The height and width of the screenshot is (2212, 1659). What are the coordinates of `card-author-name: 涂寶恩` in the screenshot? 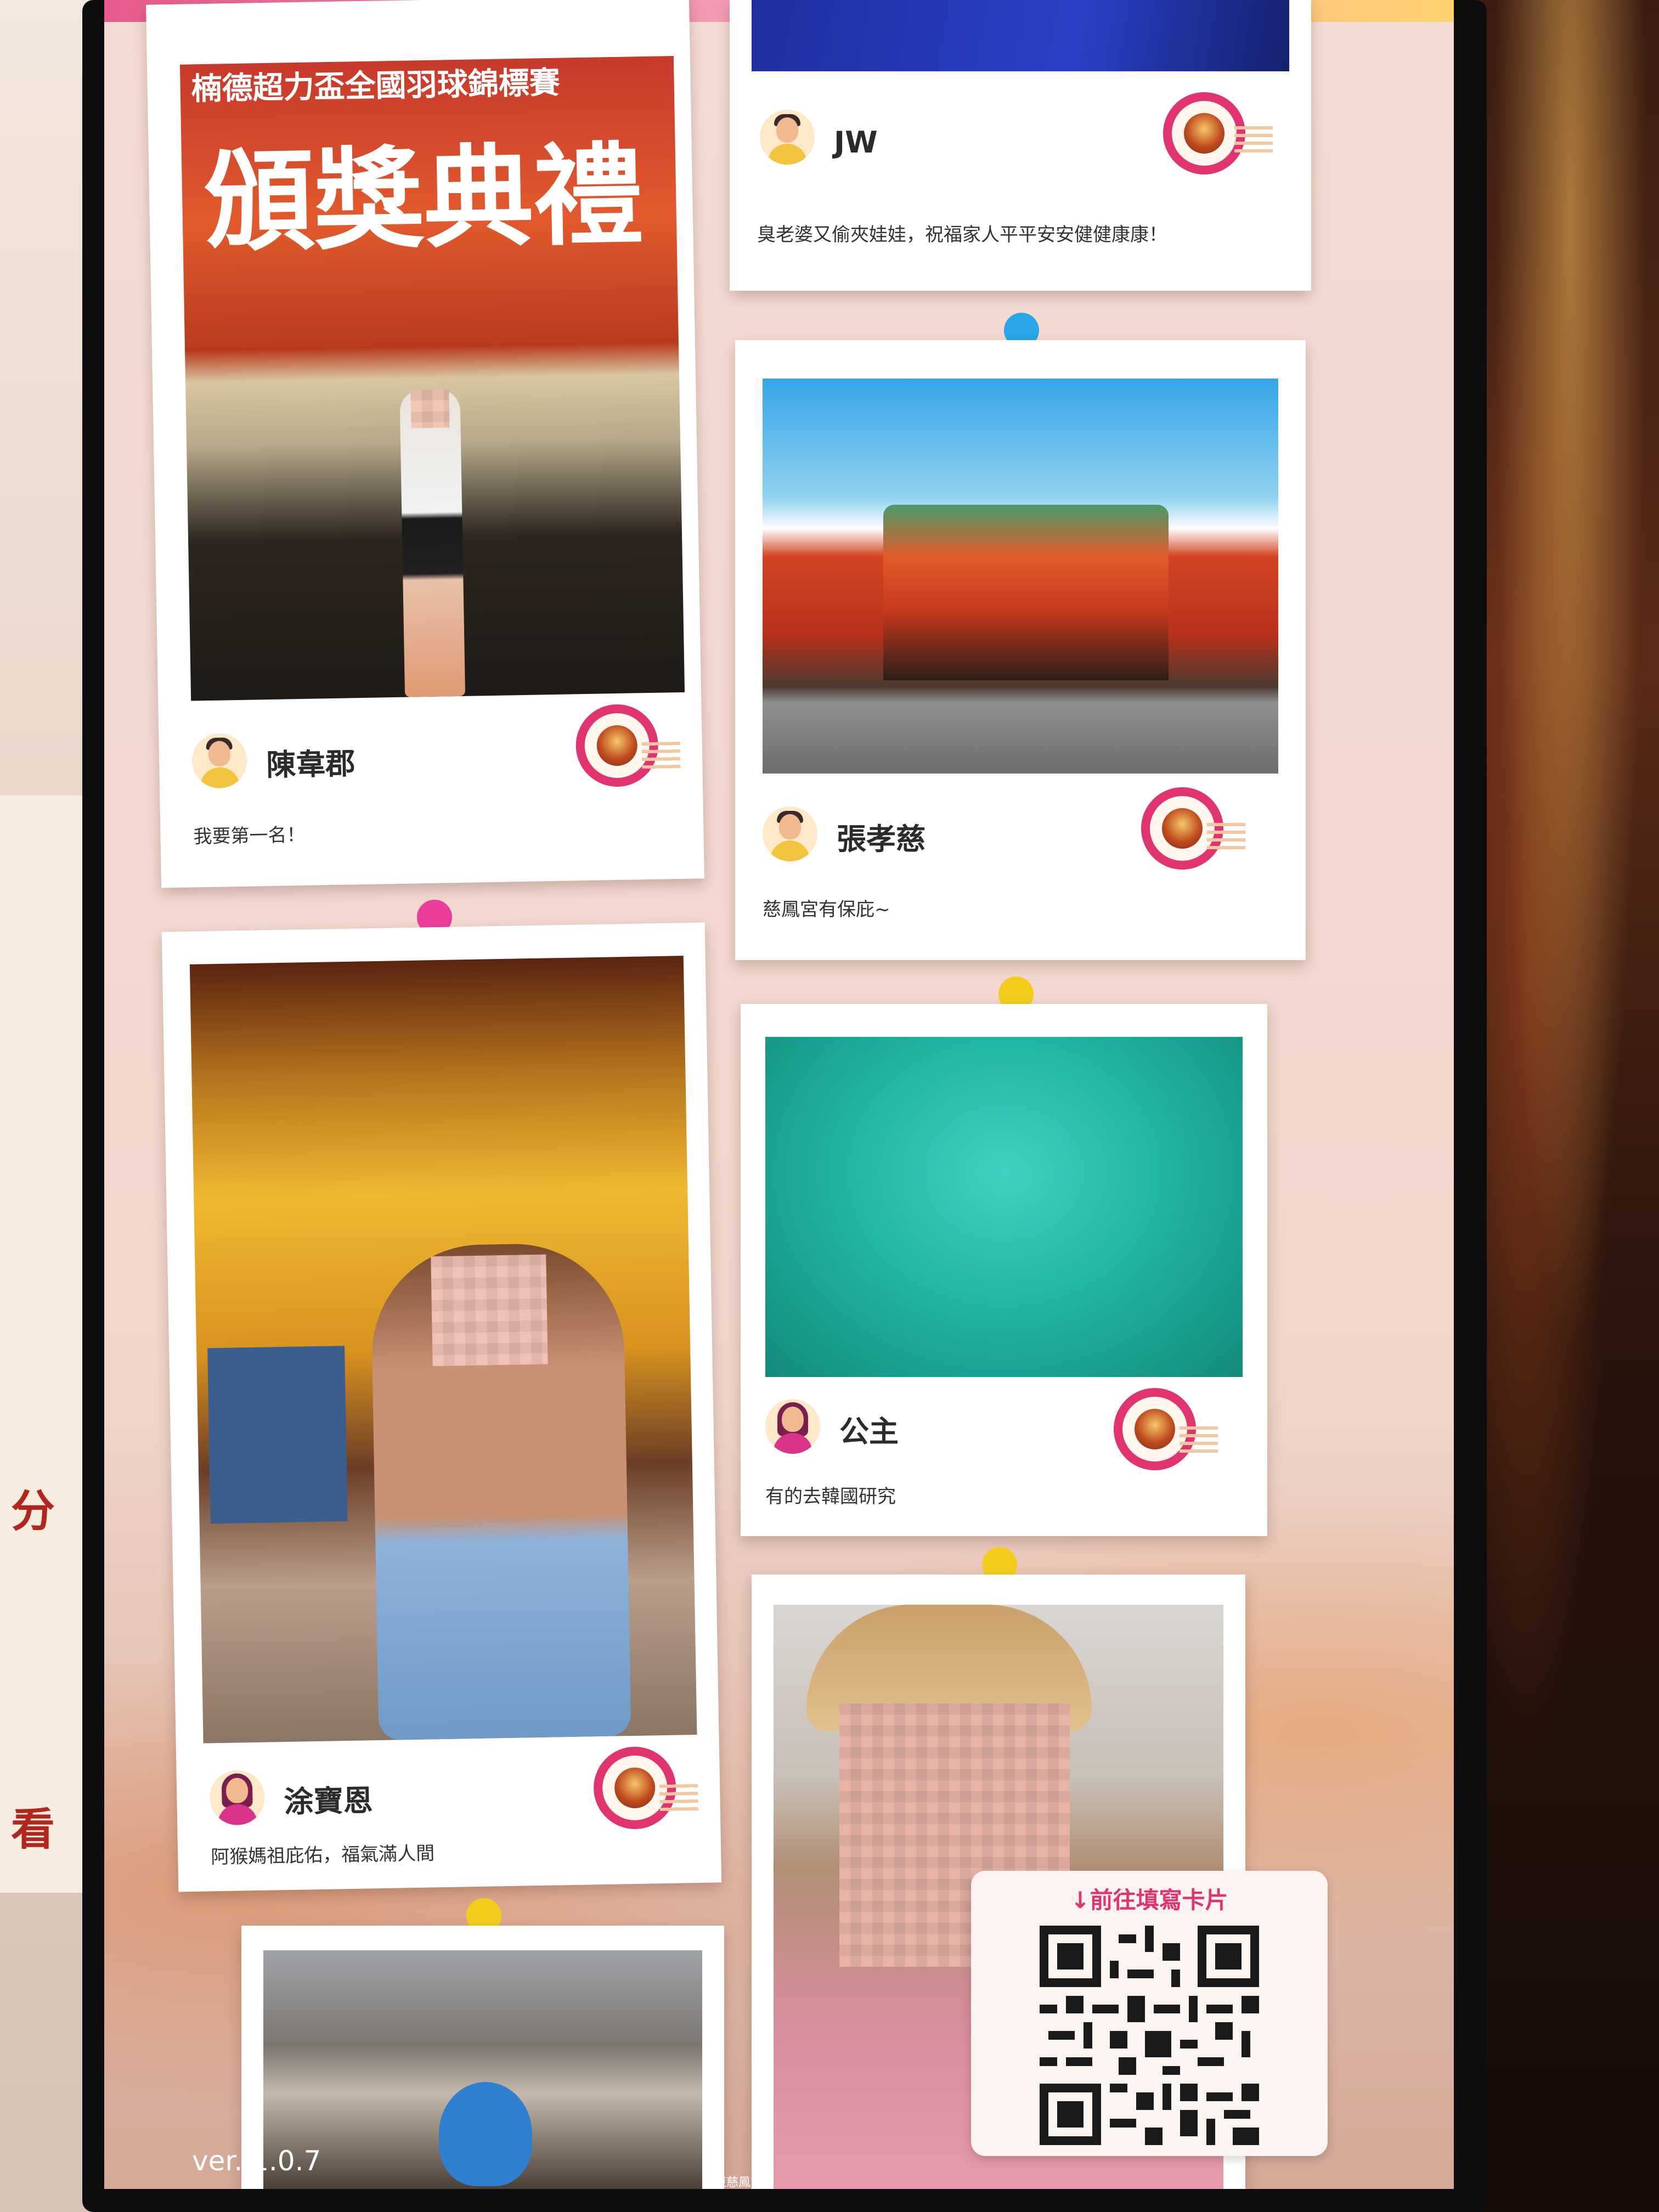 It's located at (328, 1802).